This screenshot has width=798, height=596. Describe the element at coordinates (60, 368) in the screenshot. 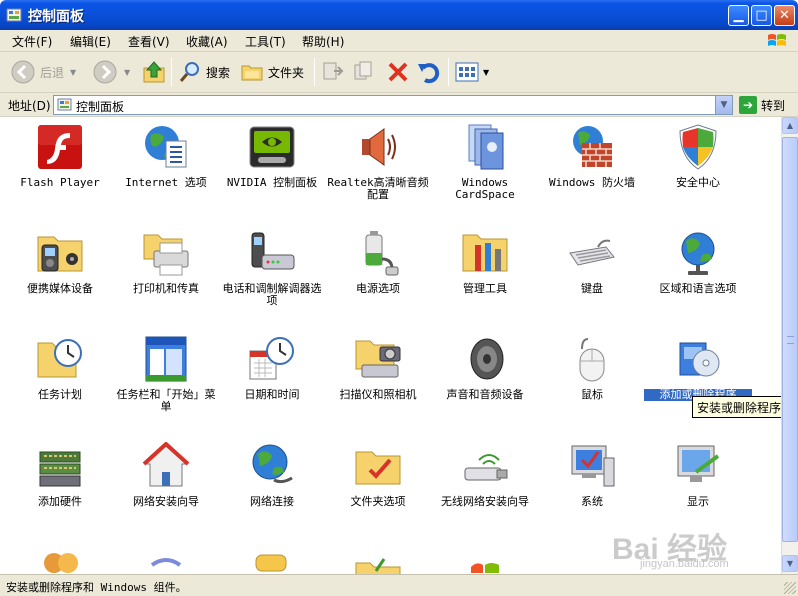

I see `item-scheduled-tasks: 任务计划` at that location.